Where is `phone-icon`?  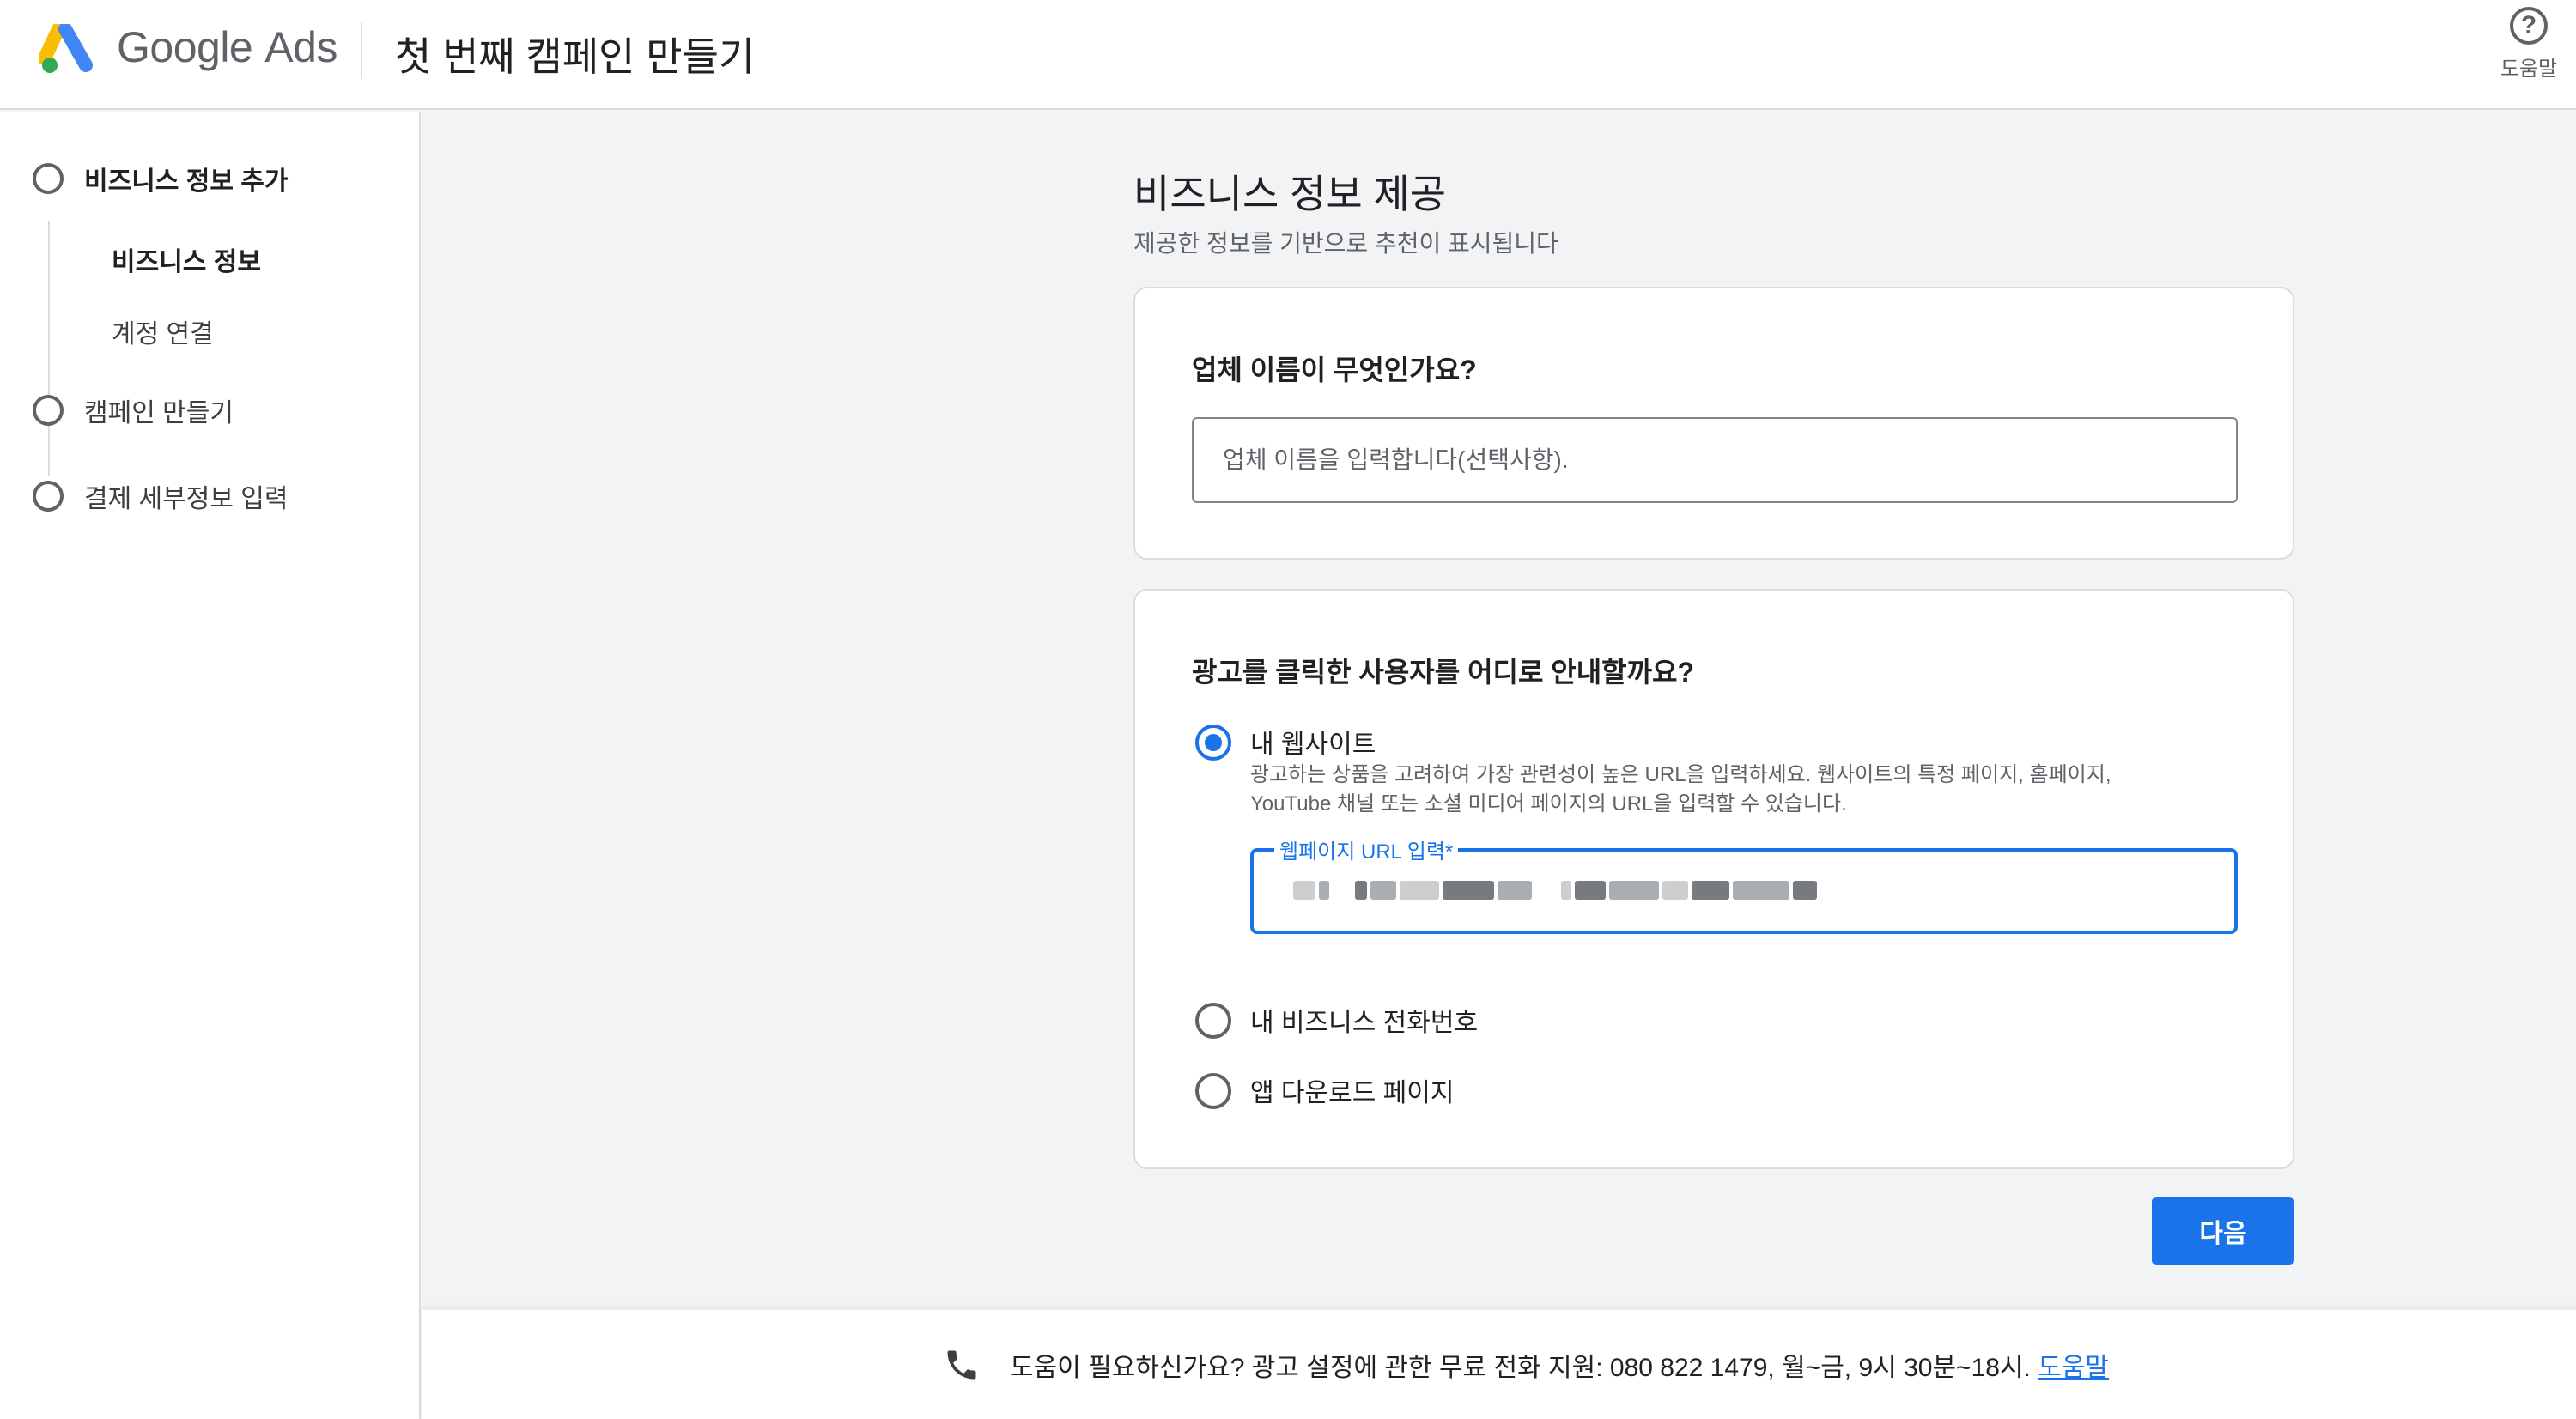 phone-icon is located at coordinates (962, 1365).